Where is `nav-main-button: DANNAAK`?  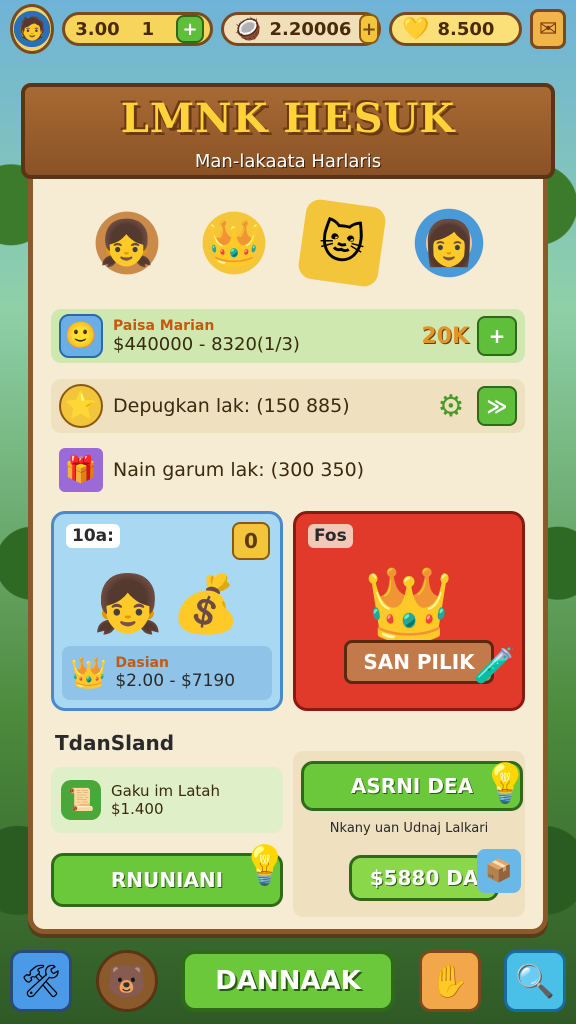
nav-main-button: DANNAAK is located at coordinates (288, 981).